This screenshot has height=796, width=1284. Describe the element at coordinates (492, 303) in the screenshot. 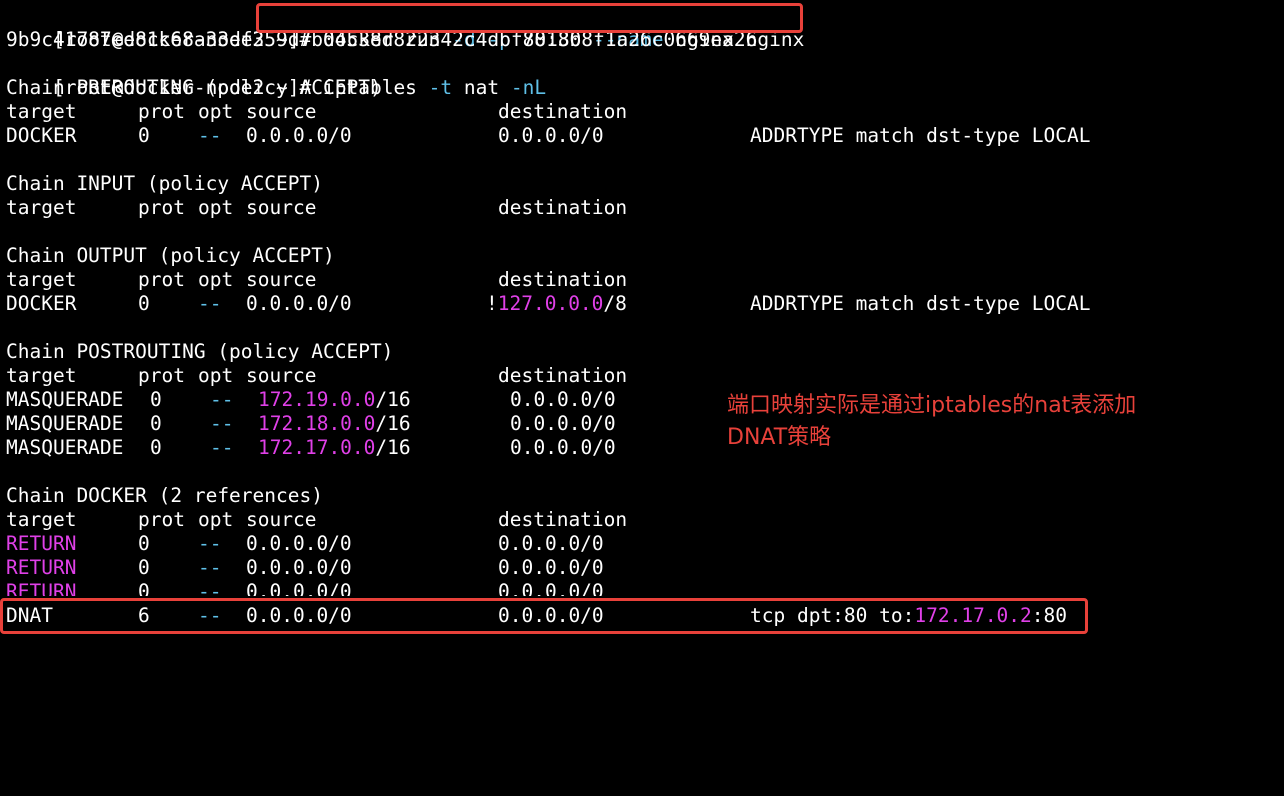

I see `dest-negation: !` at that location.